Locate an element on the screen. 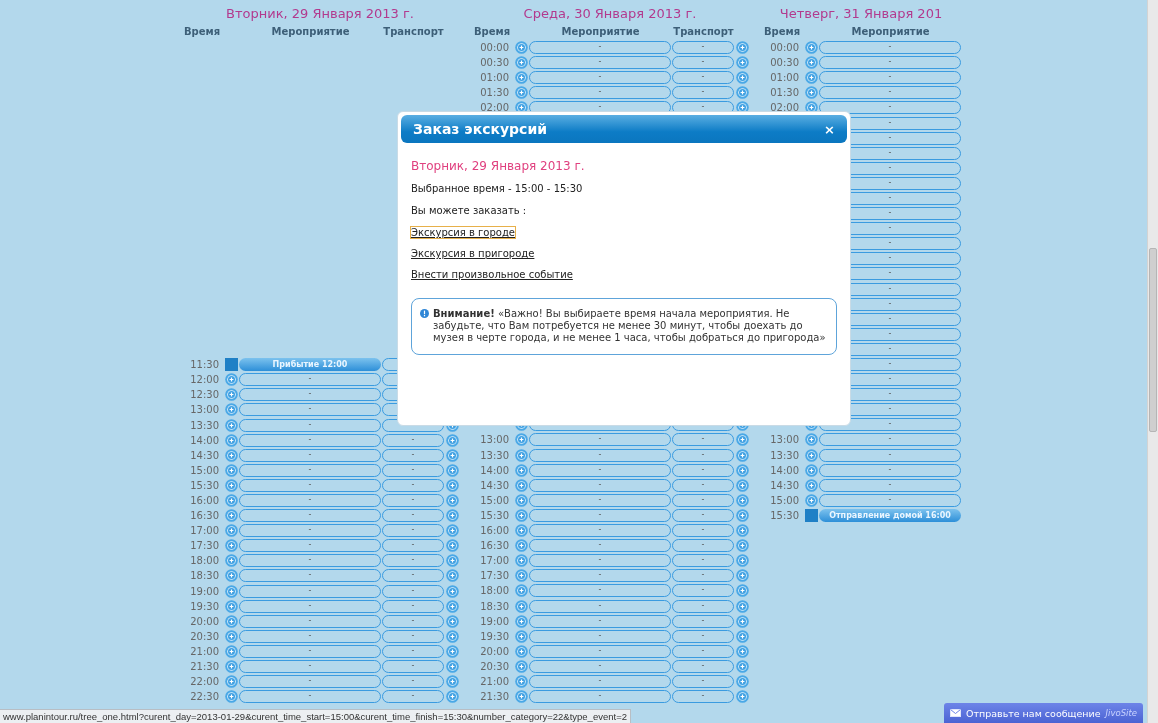 The height and width of the screenshot is (723, 1158). order-link: Внести произвольное событие is located at coordinates (492, 274).